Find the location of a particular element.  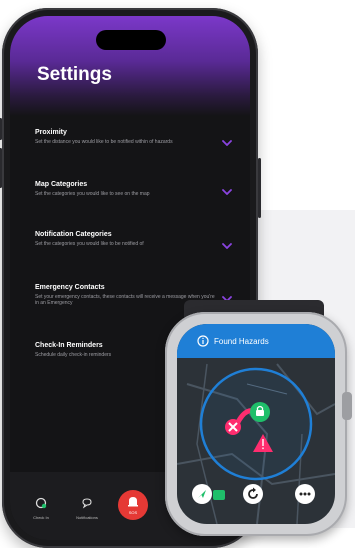

compass-icon is located at coordinates (202, 494).